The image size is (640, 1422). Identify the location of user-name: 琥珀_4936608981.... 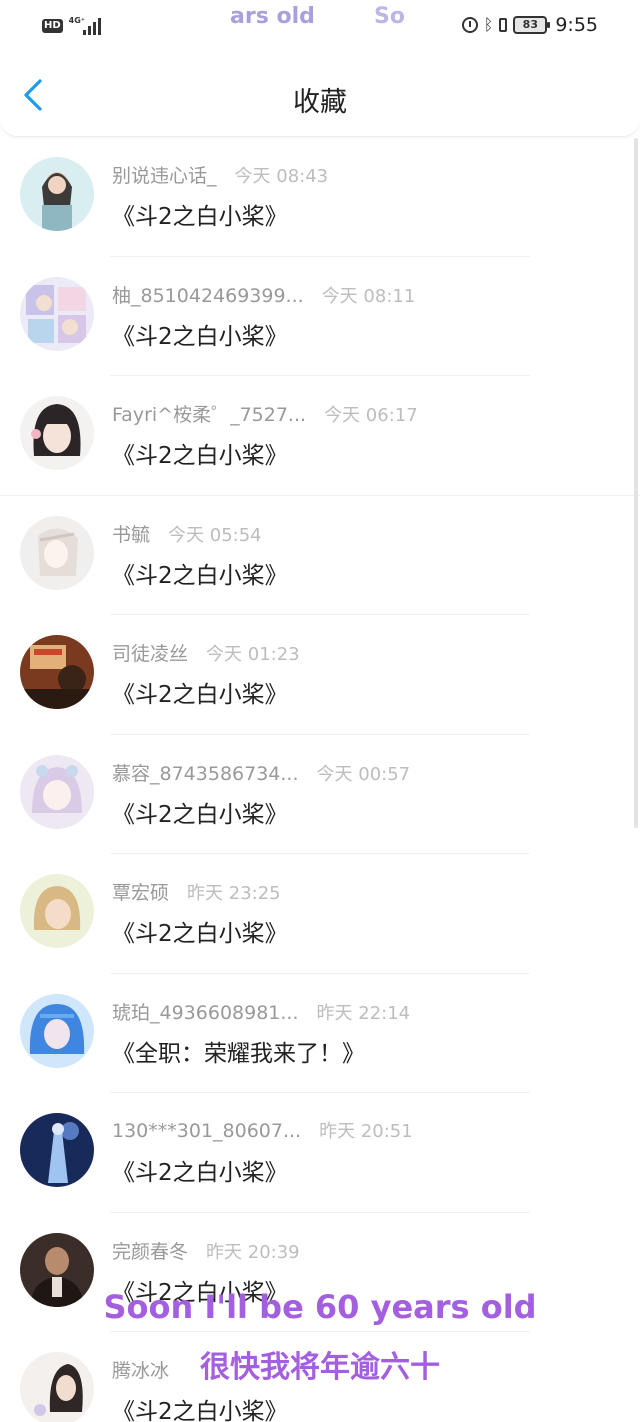
(205, 1012).